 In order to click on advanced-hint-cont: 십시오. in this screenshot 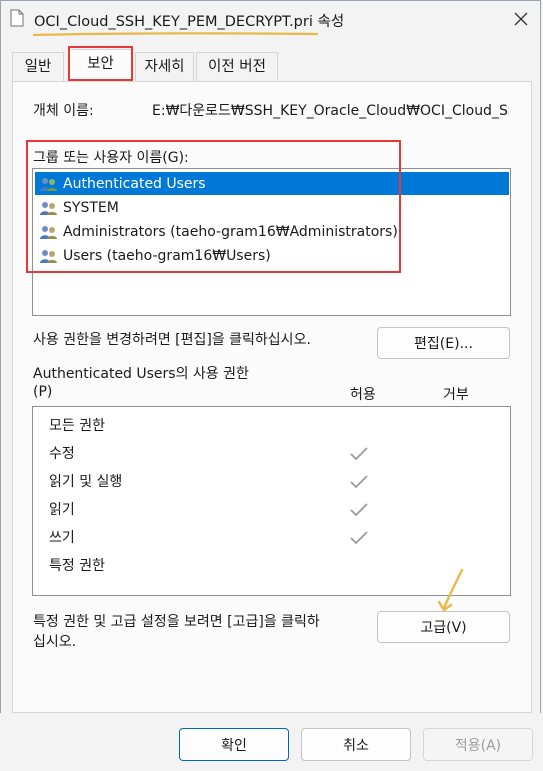, I will do `click(55, 642)`.